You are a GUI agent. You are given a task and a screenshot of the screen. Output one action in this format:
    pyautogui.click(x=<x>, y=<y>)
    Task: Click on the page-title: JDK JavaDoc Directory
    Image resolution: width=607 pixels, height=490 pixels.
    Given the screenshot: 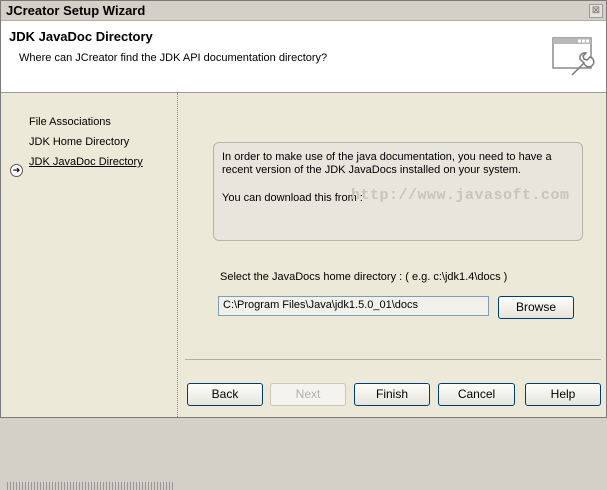 What is the action you would take?
    pyautogui.click(x=81, y=36)
    